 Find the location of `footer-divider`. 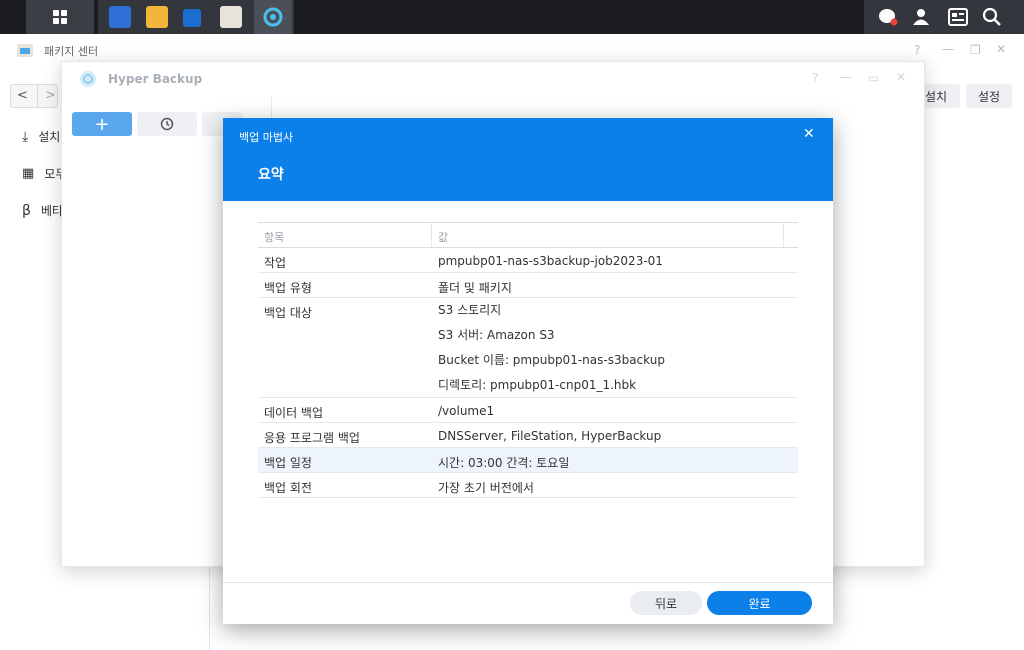

footer-divider is located at coordinates (528, 582).